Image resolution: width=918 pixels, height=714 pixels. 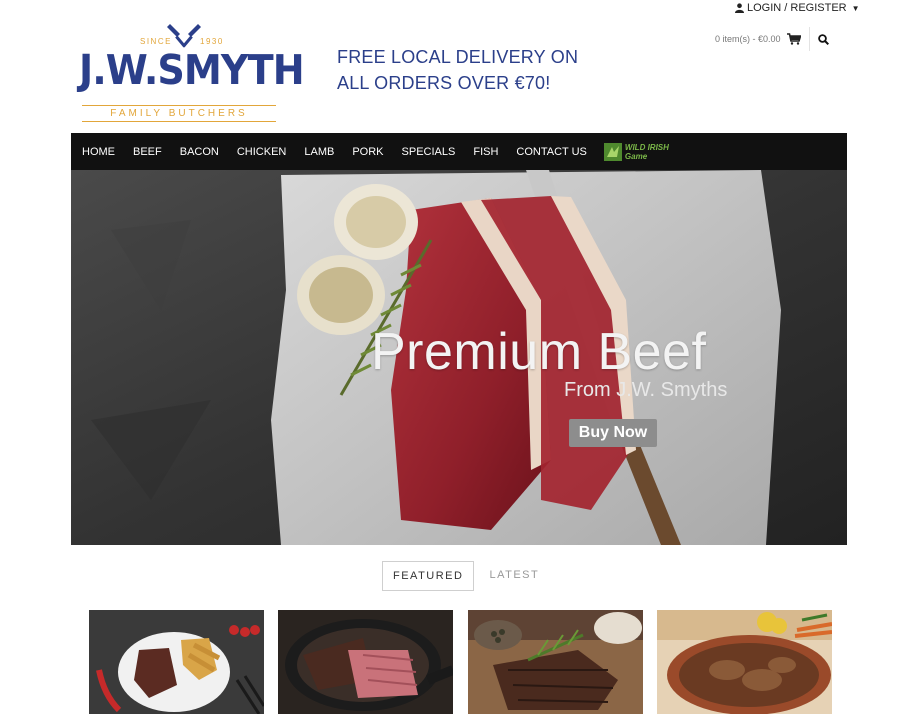 I want to click on green-flag-icon, so click(x=612, y=151).